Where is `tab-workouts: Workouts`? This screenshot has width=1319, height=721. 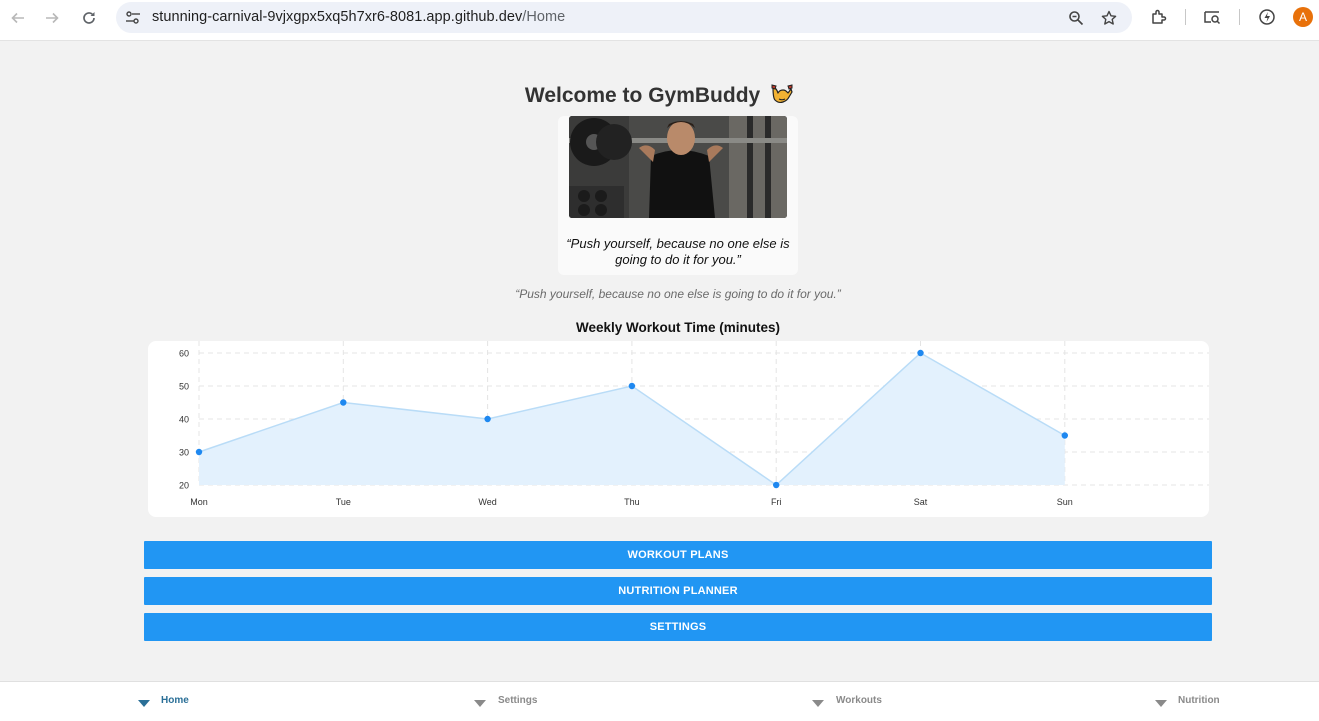
tab-workouts: Workouts is located at coordinates (859, 700).